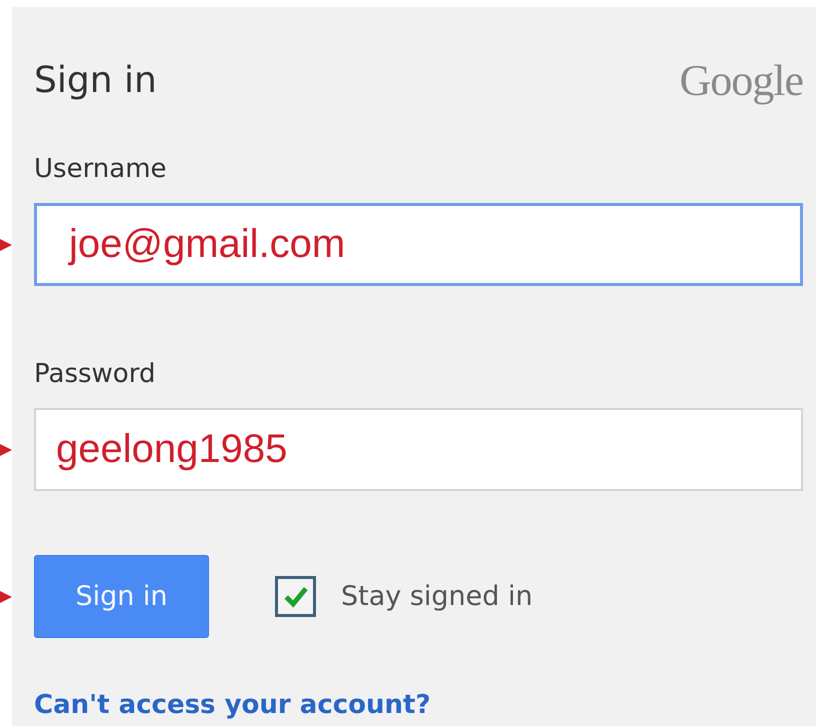 Image resolution: width=824 pixels, height=726 pixels. Describe the element at coordinates (418, 449) in the screenshot. I see `input-field: geelong1985` at that location.